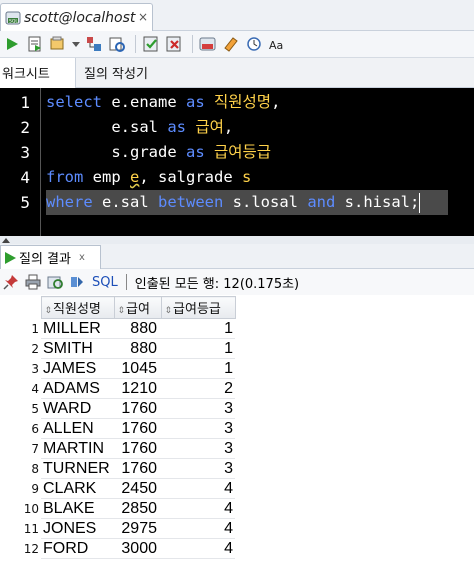 The image size is (474, 572). I want to click on table-row: 2 SMITH 880 1, so click(117, 348).